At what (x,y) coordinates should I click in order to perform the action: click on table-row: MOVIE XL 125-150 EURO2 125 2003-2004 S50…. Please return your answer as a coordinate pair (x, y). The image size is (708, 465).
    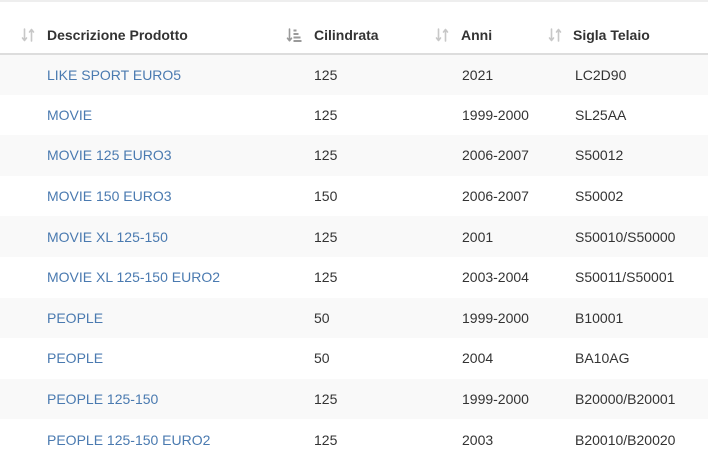
    Looking at the image, I should click on (354, 277).